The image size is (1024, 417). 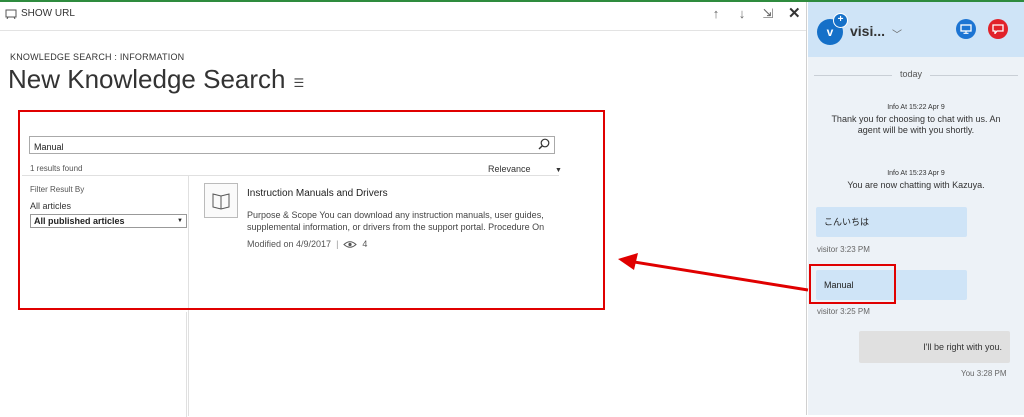 I want to click on link-icon, so click(x=11, y=14).